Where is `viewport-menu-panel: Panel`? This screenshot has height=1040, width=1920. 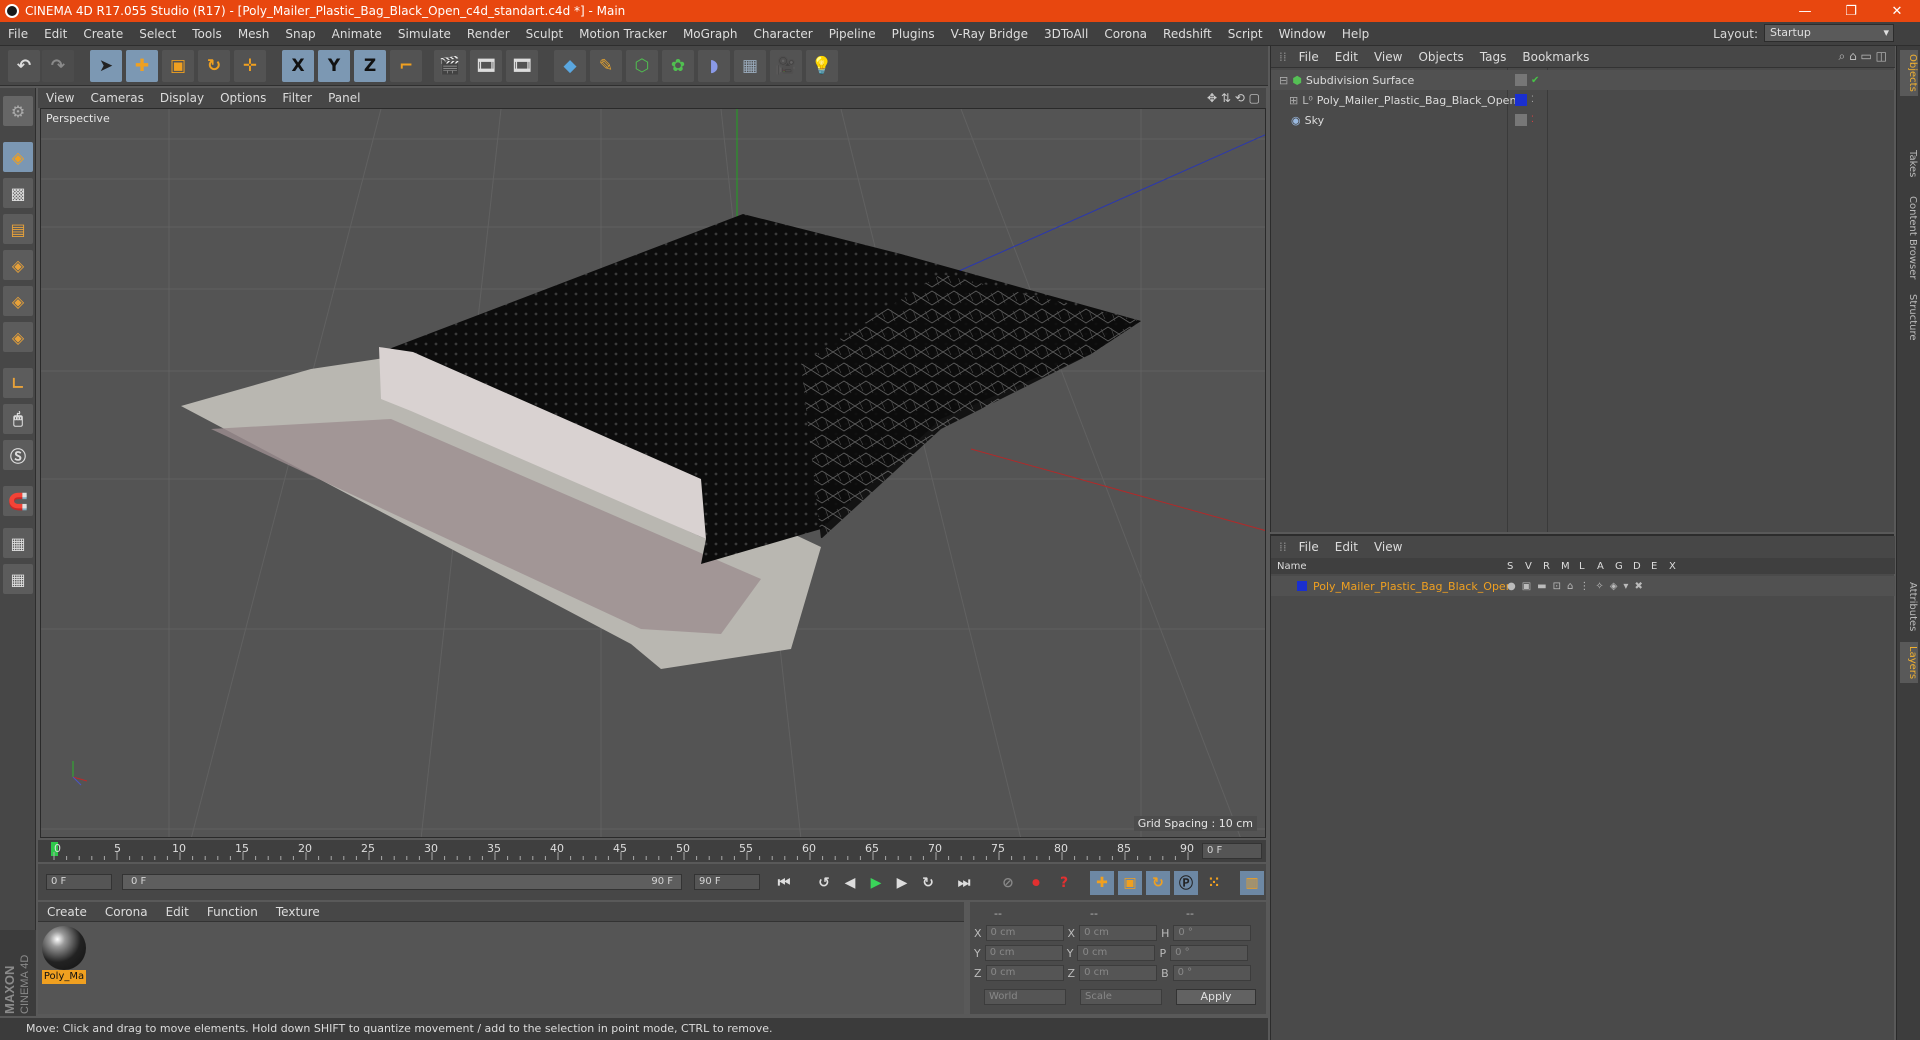 viewport-menu-panel: Panel is located at coordinates (344, 98).